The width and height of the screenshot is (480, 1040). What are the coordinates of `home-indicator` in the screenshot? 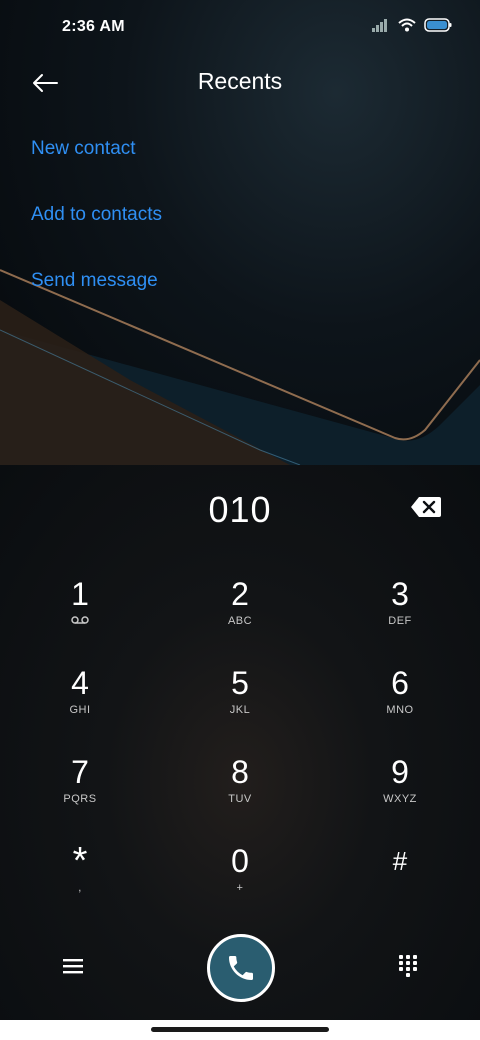 It's located at (240, 1029).